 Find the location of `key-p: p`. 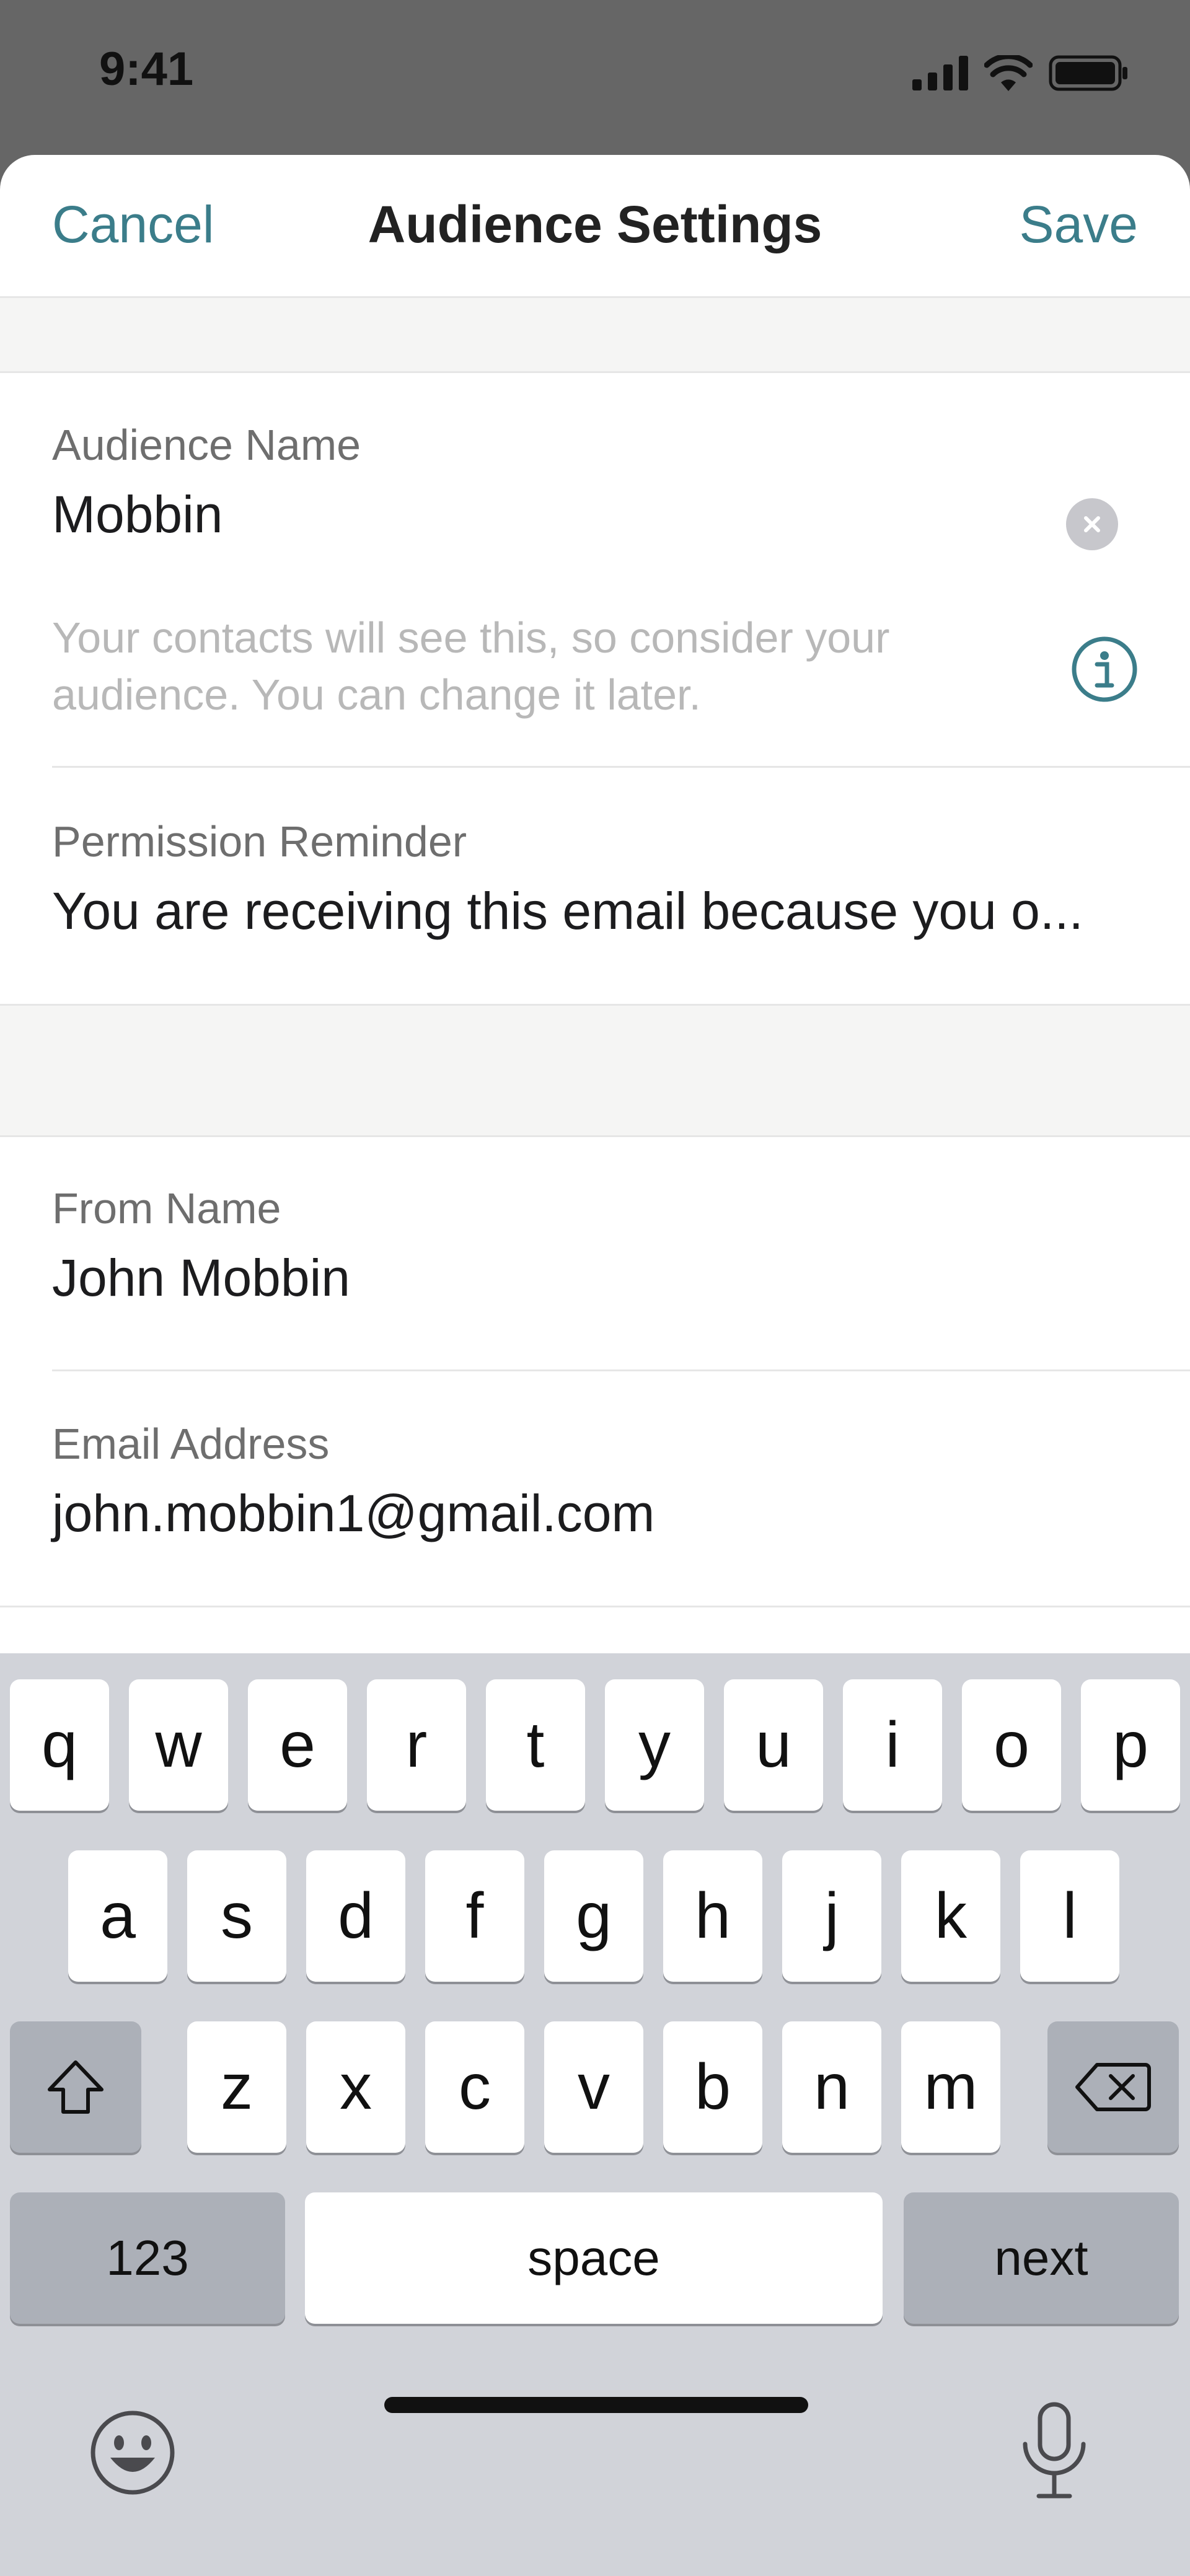

key-p: p is located at coordinates (1130, 1745).